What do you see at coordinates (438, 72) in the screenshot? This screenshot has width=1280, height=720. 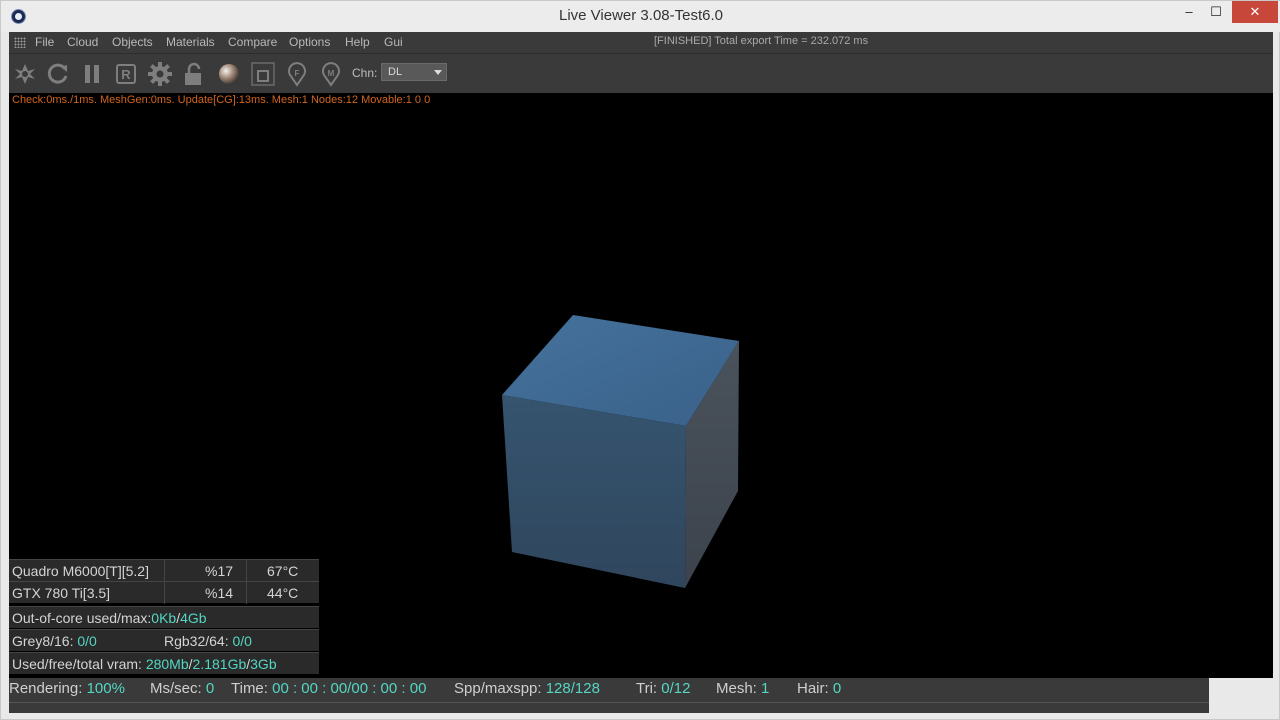 I see `chevron-down-icon` at bounding box center [438, 72].